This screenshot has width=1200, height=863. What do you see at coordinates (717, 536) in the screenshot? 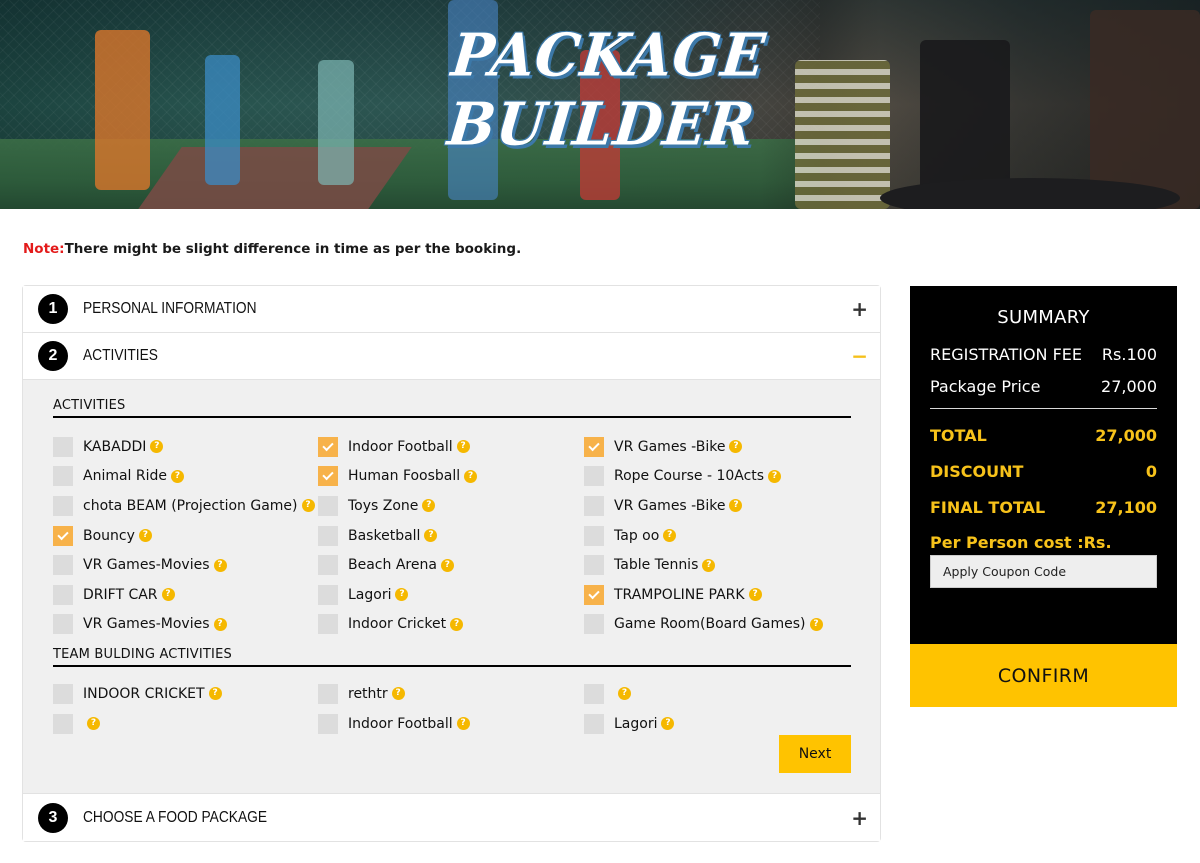
I see `activity-option: Tap oo?` at bounding box center [717, 536].